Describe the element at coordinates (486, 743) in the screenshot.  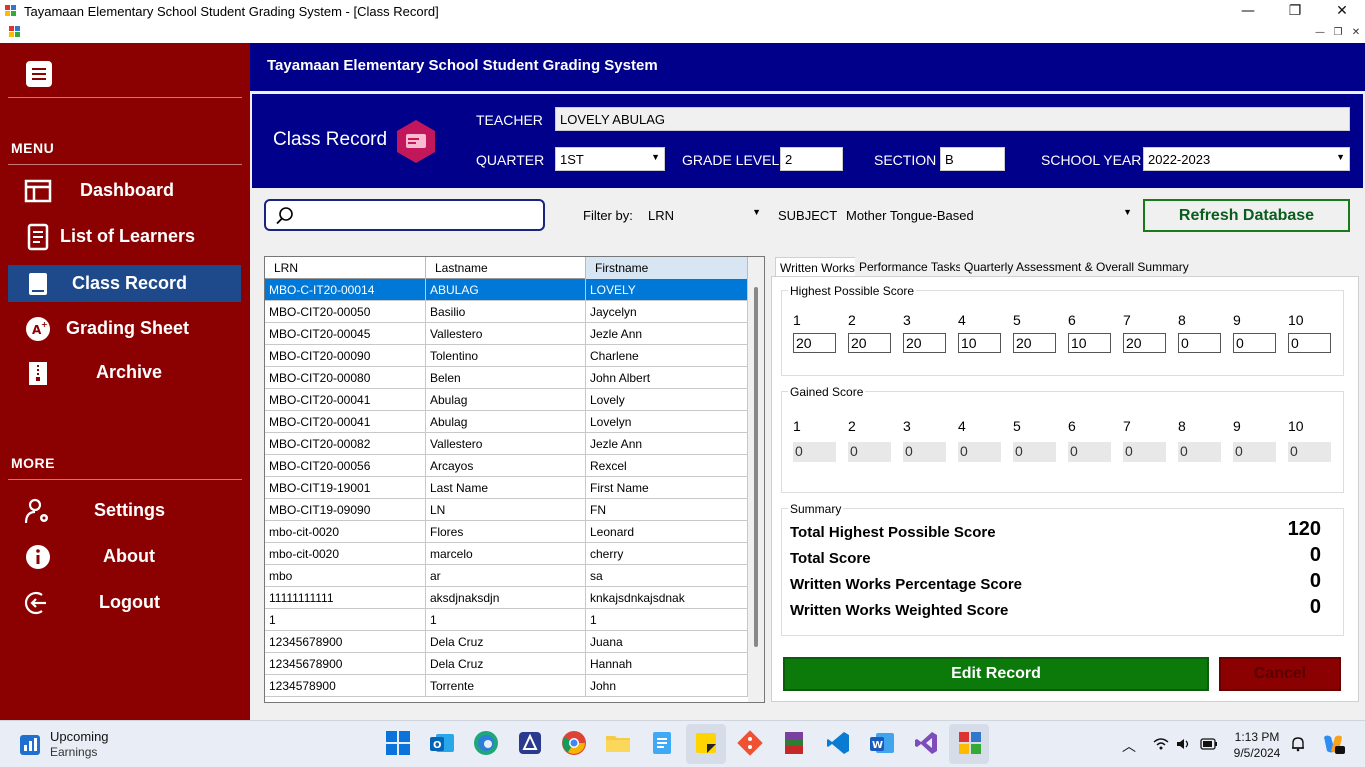
I see `edge-icon` at that location.